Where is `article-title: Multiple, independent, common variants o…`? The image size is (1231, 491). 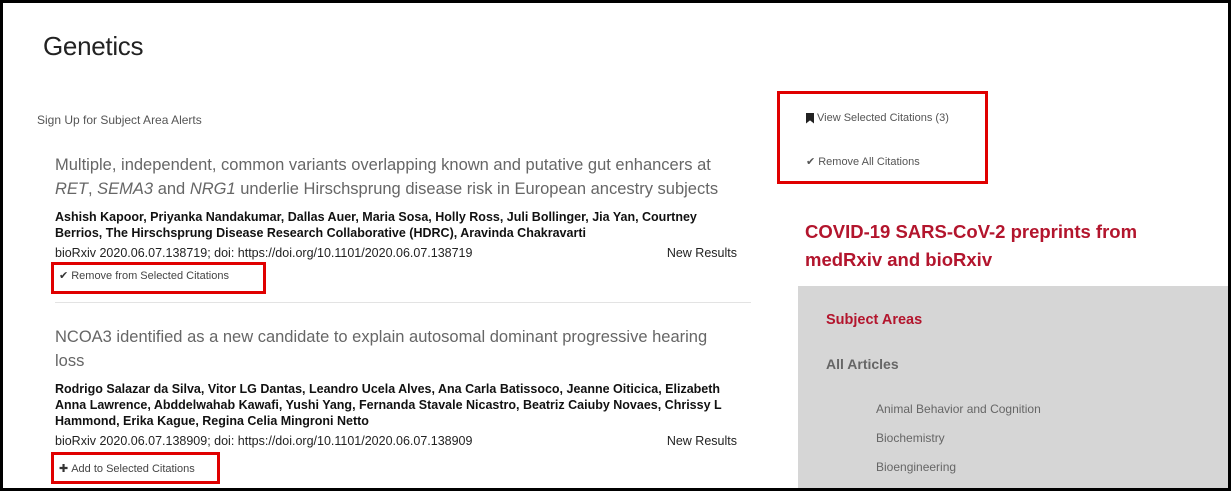 article-title: Multiple, independent, common variants o… is located at coordinates (398, 177).